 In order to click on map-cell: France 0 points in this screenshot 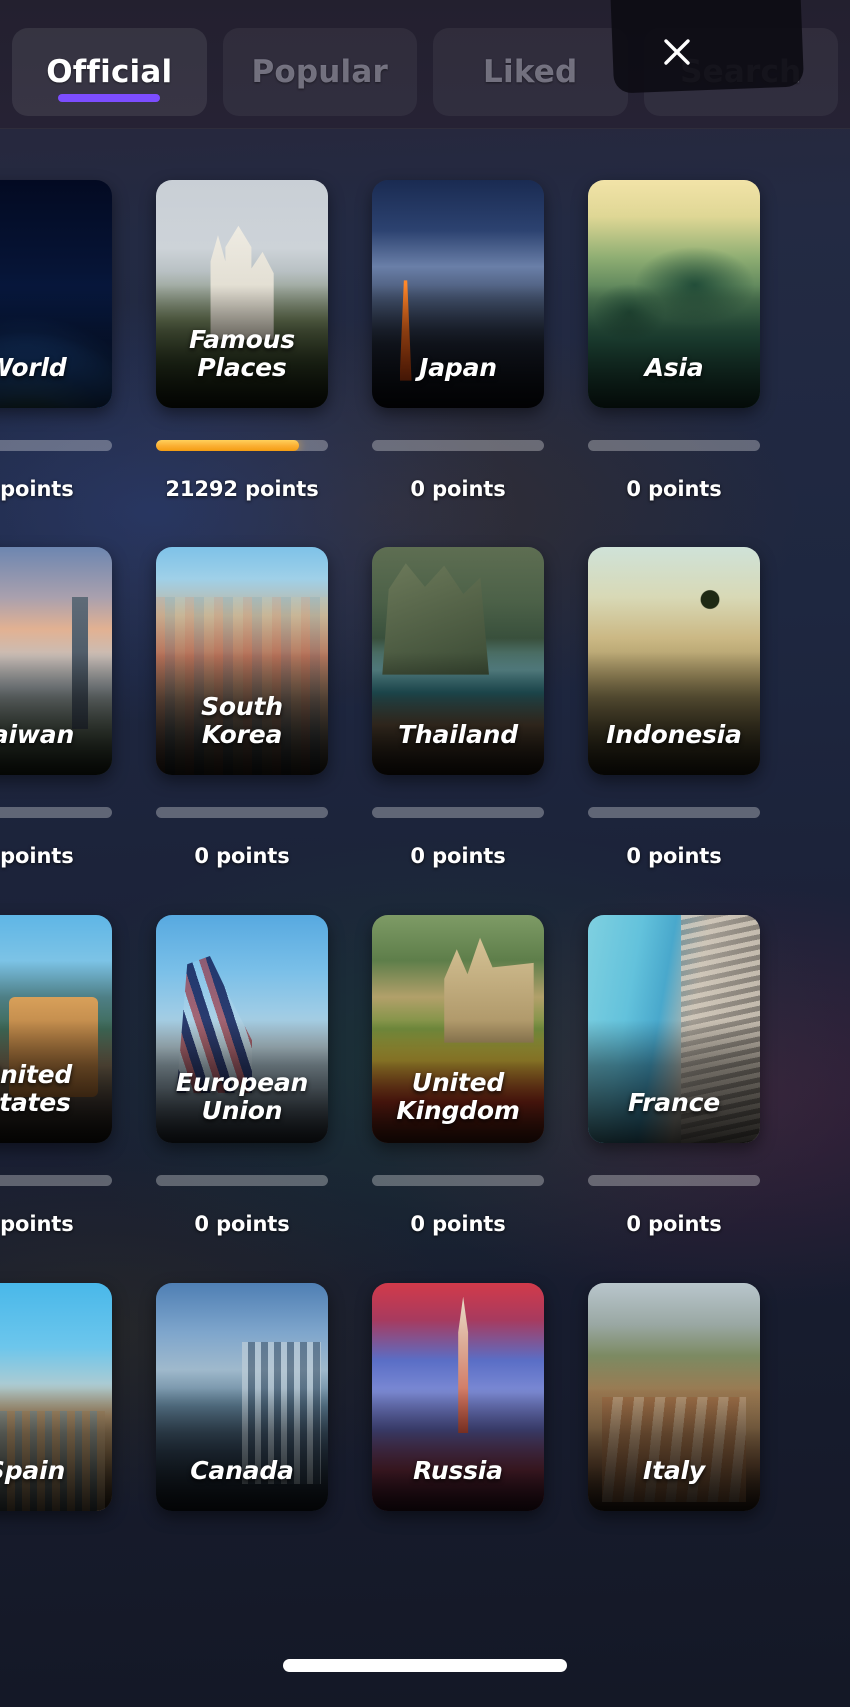, I will do `click(674, 1075)`.